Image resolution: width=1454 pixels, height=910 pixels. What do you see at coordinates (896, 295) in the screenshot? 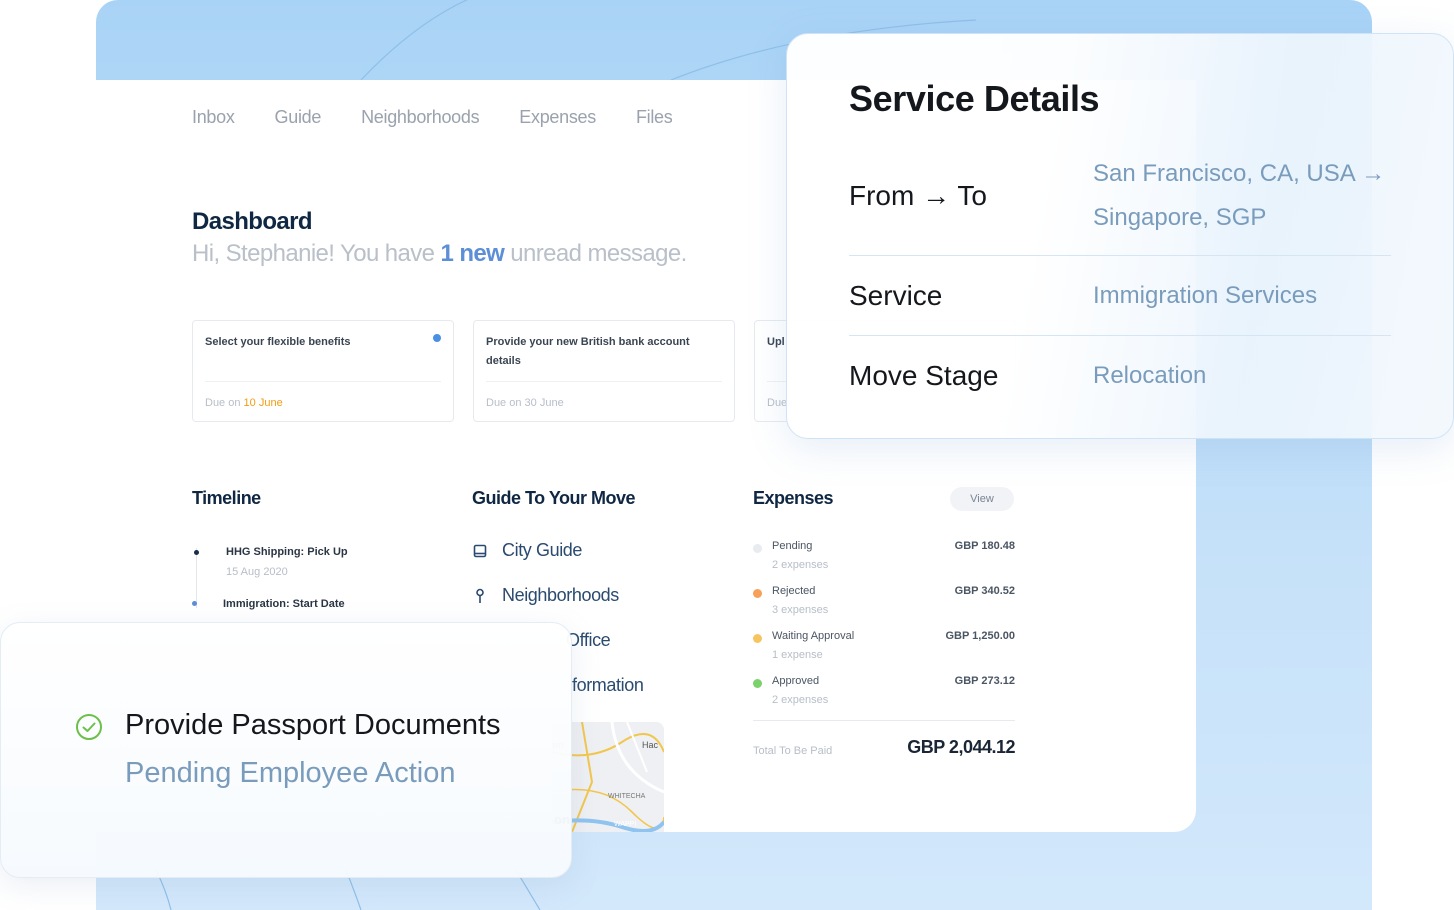
I see `service-label: Service` at bounding box center [896, 295].